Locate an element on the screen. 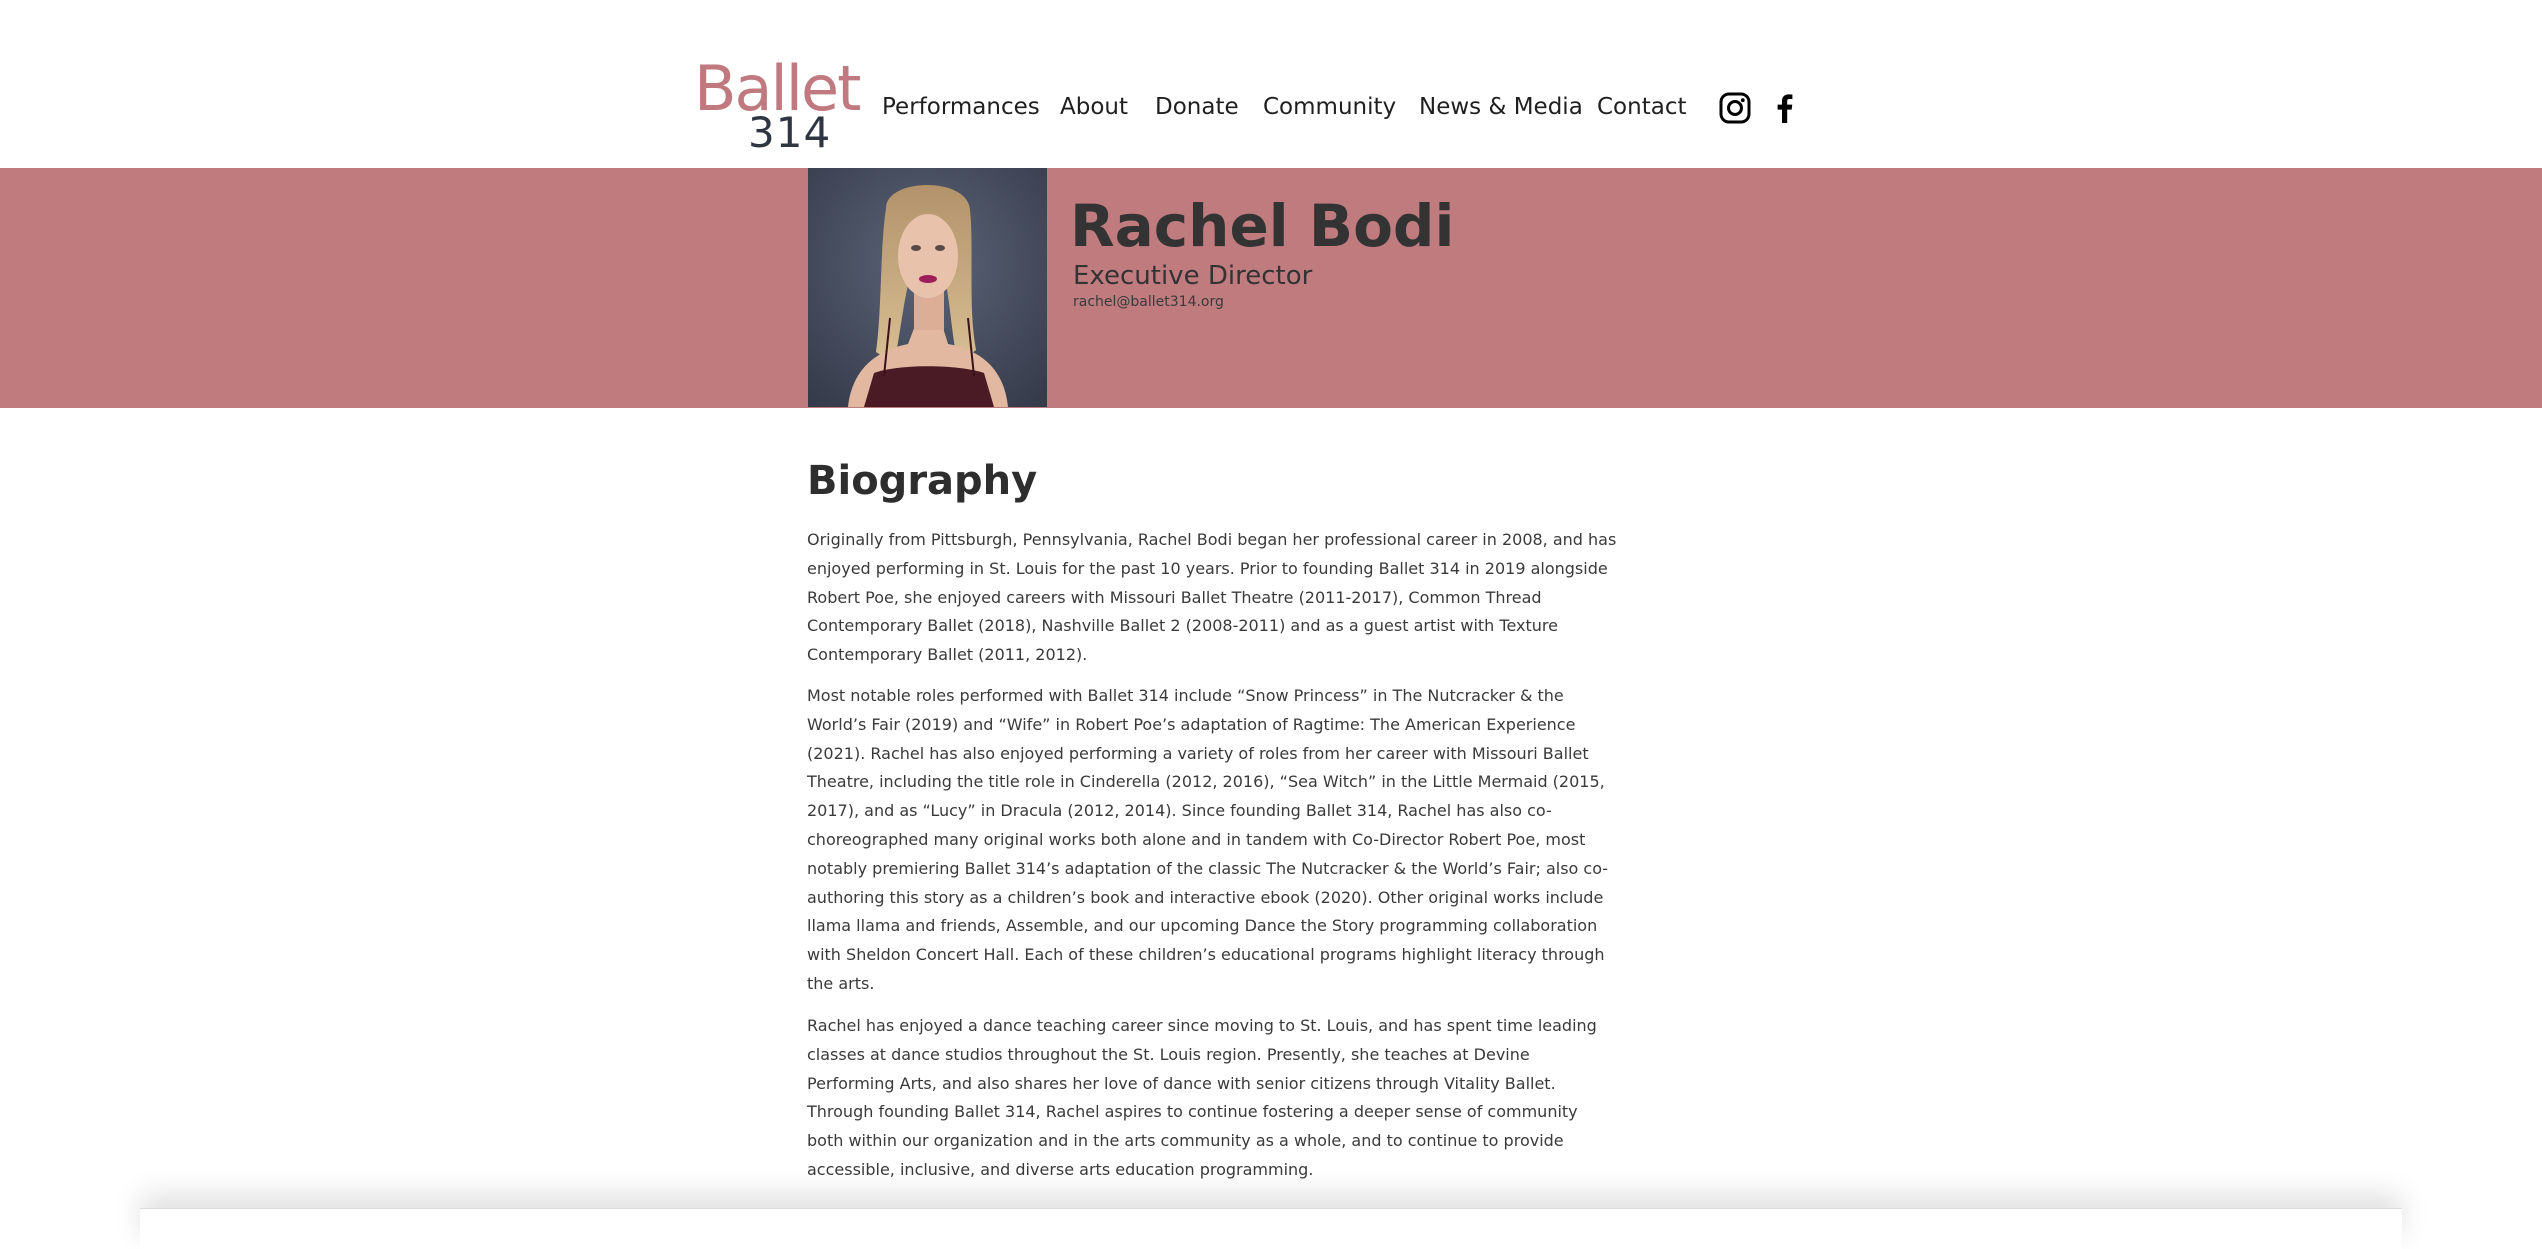 The width and height of the screenshot is (2542, 1249). nav-item-contact: Contact is located at coordinates (1641, 109).